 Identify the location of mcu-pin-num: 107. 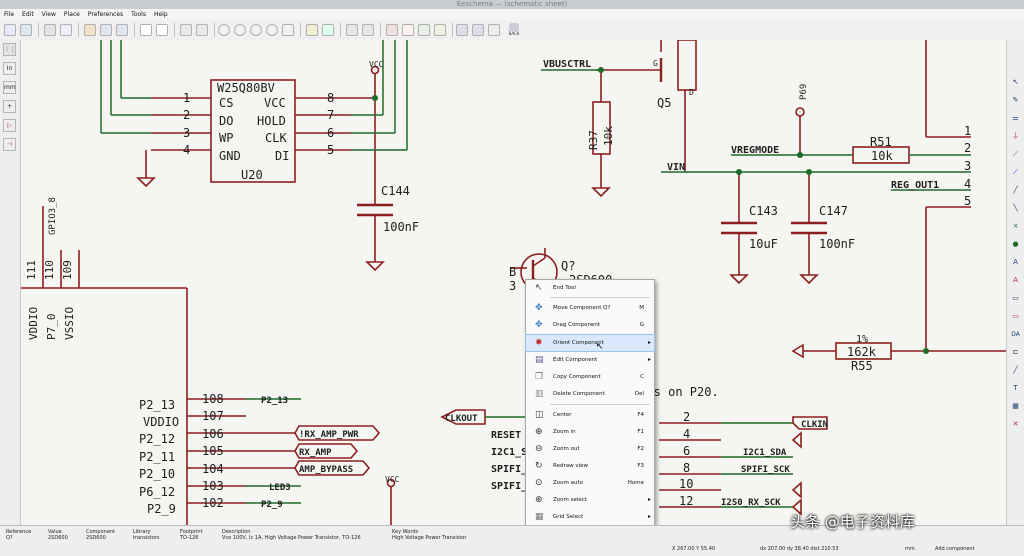
(213, 416).